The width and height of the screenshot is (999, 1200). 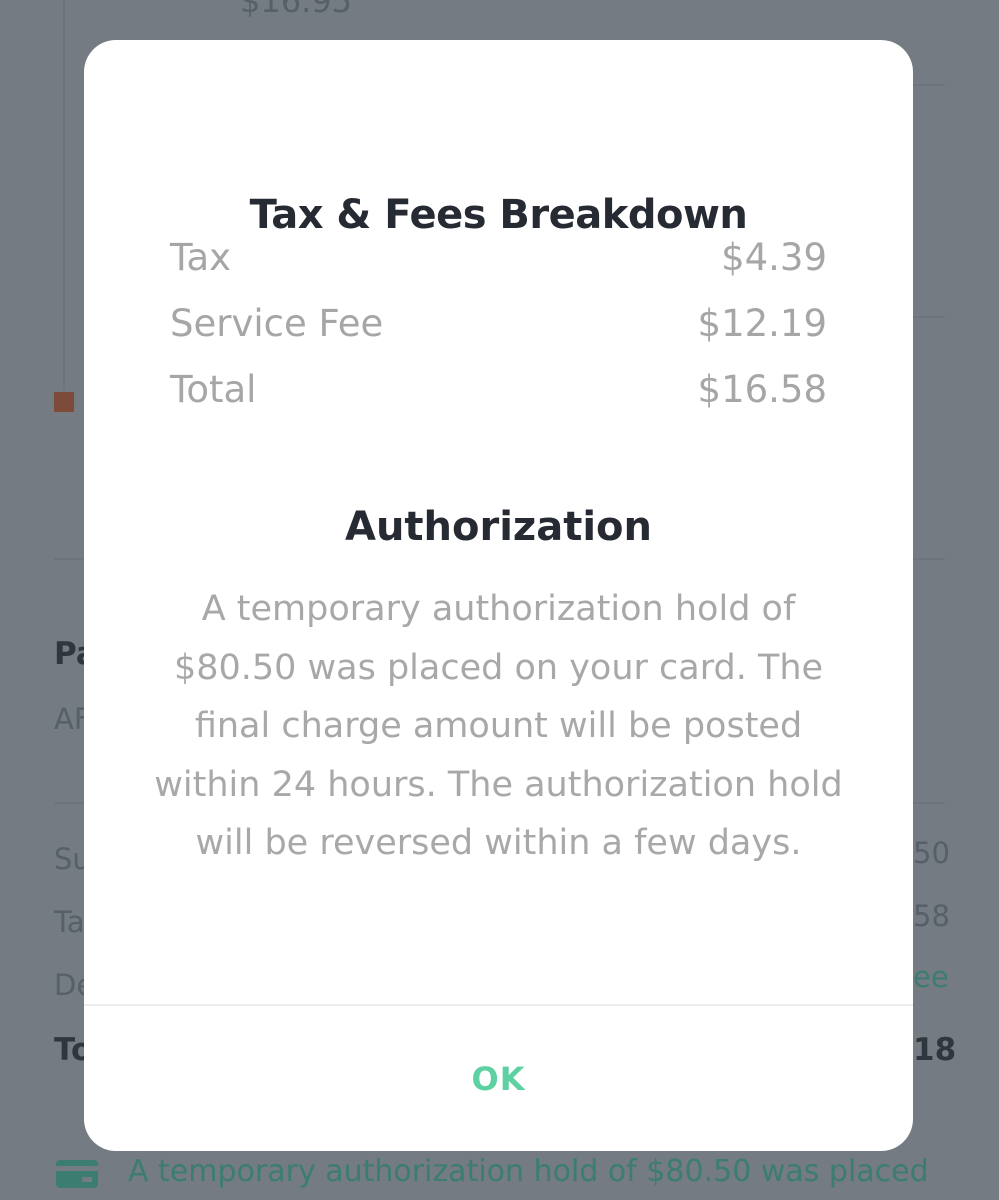 I want to click on fee-row-service-fee: Service Fee $12.19, so click(x=498, y=327).